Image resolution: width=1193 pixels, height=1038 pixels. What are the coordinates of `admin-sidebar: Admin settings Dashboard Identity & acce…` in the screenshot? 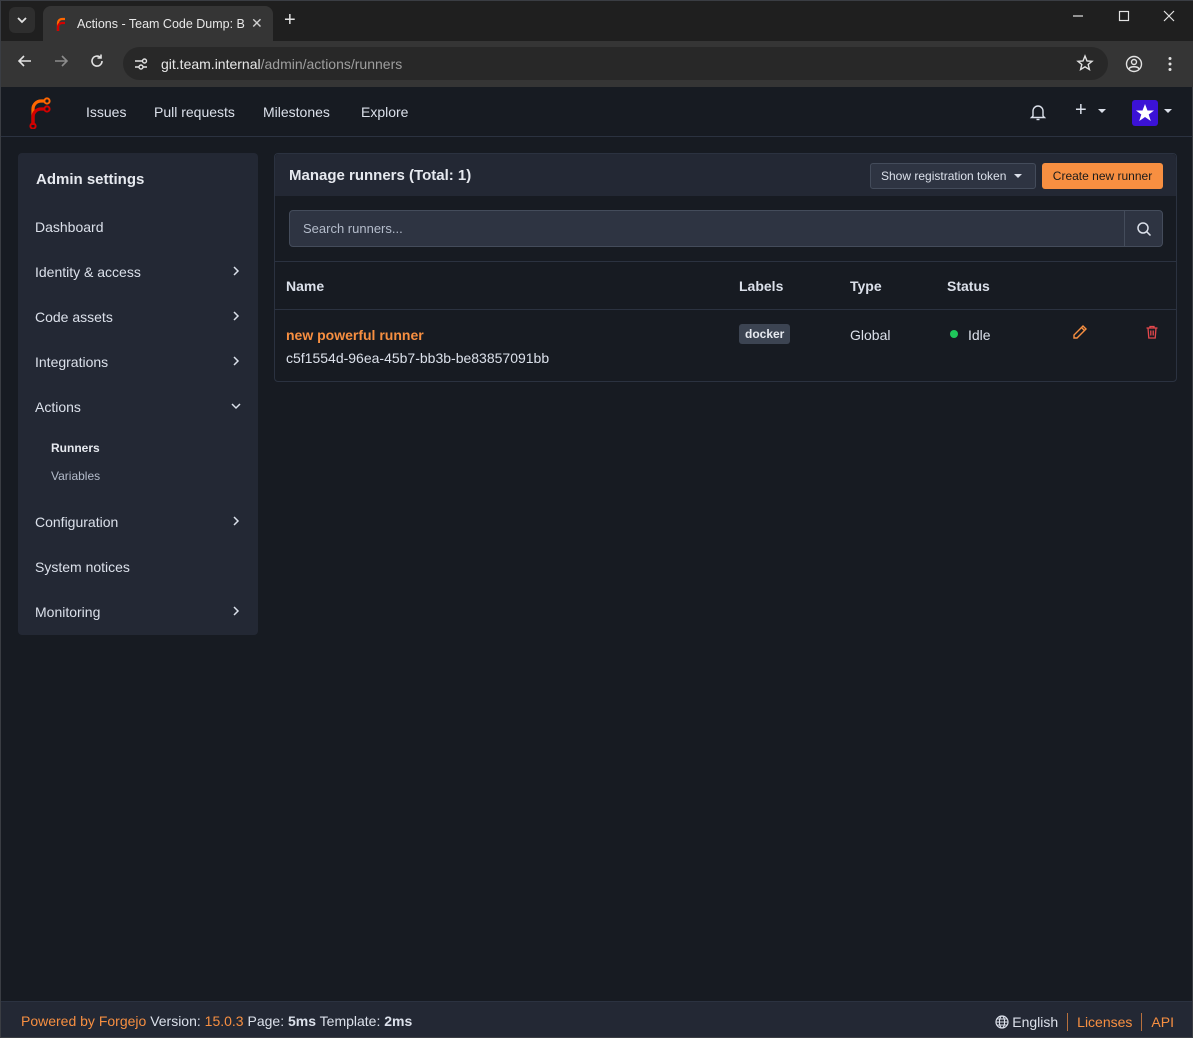 It's located at (138, 394).